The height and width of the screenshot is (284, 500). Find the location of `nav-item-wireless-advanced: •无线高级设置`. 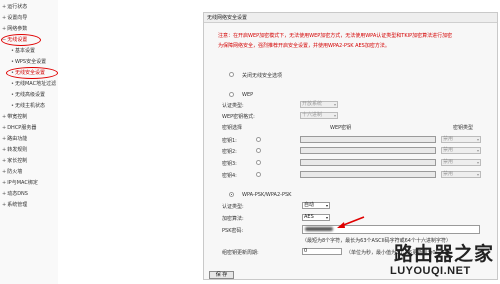

nav-item-wireless-advanced: •无线高级设置 is located at coordinates (28, 95).